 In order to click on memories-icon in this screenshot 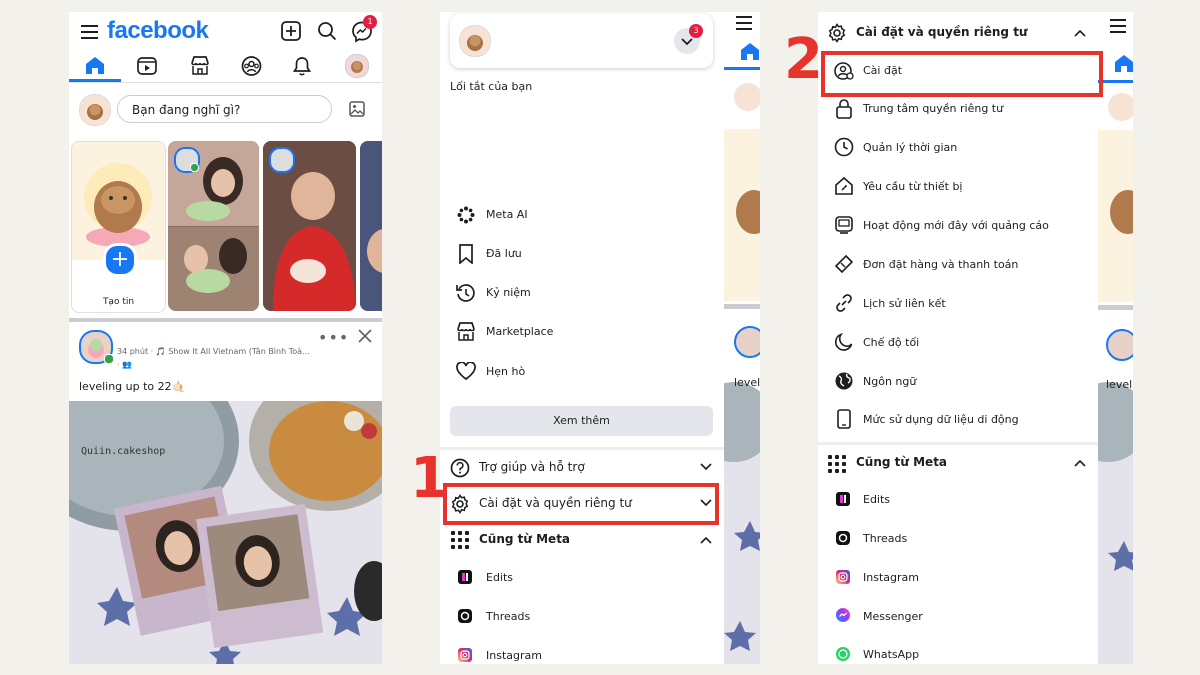, I will do `click(466, 293)`.